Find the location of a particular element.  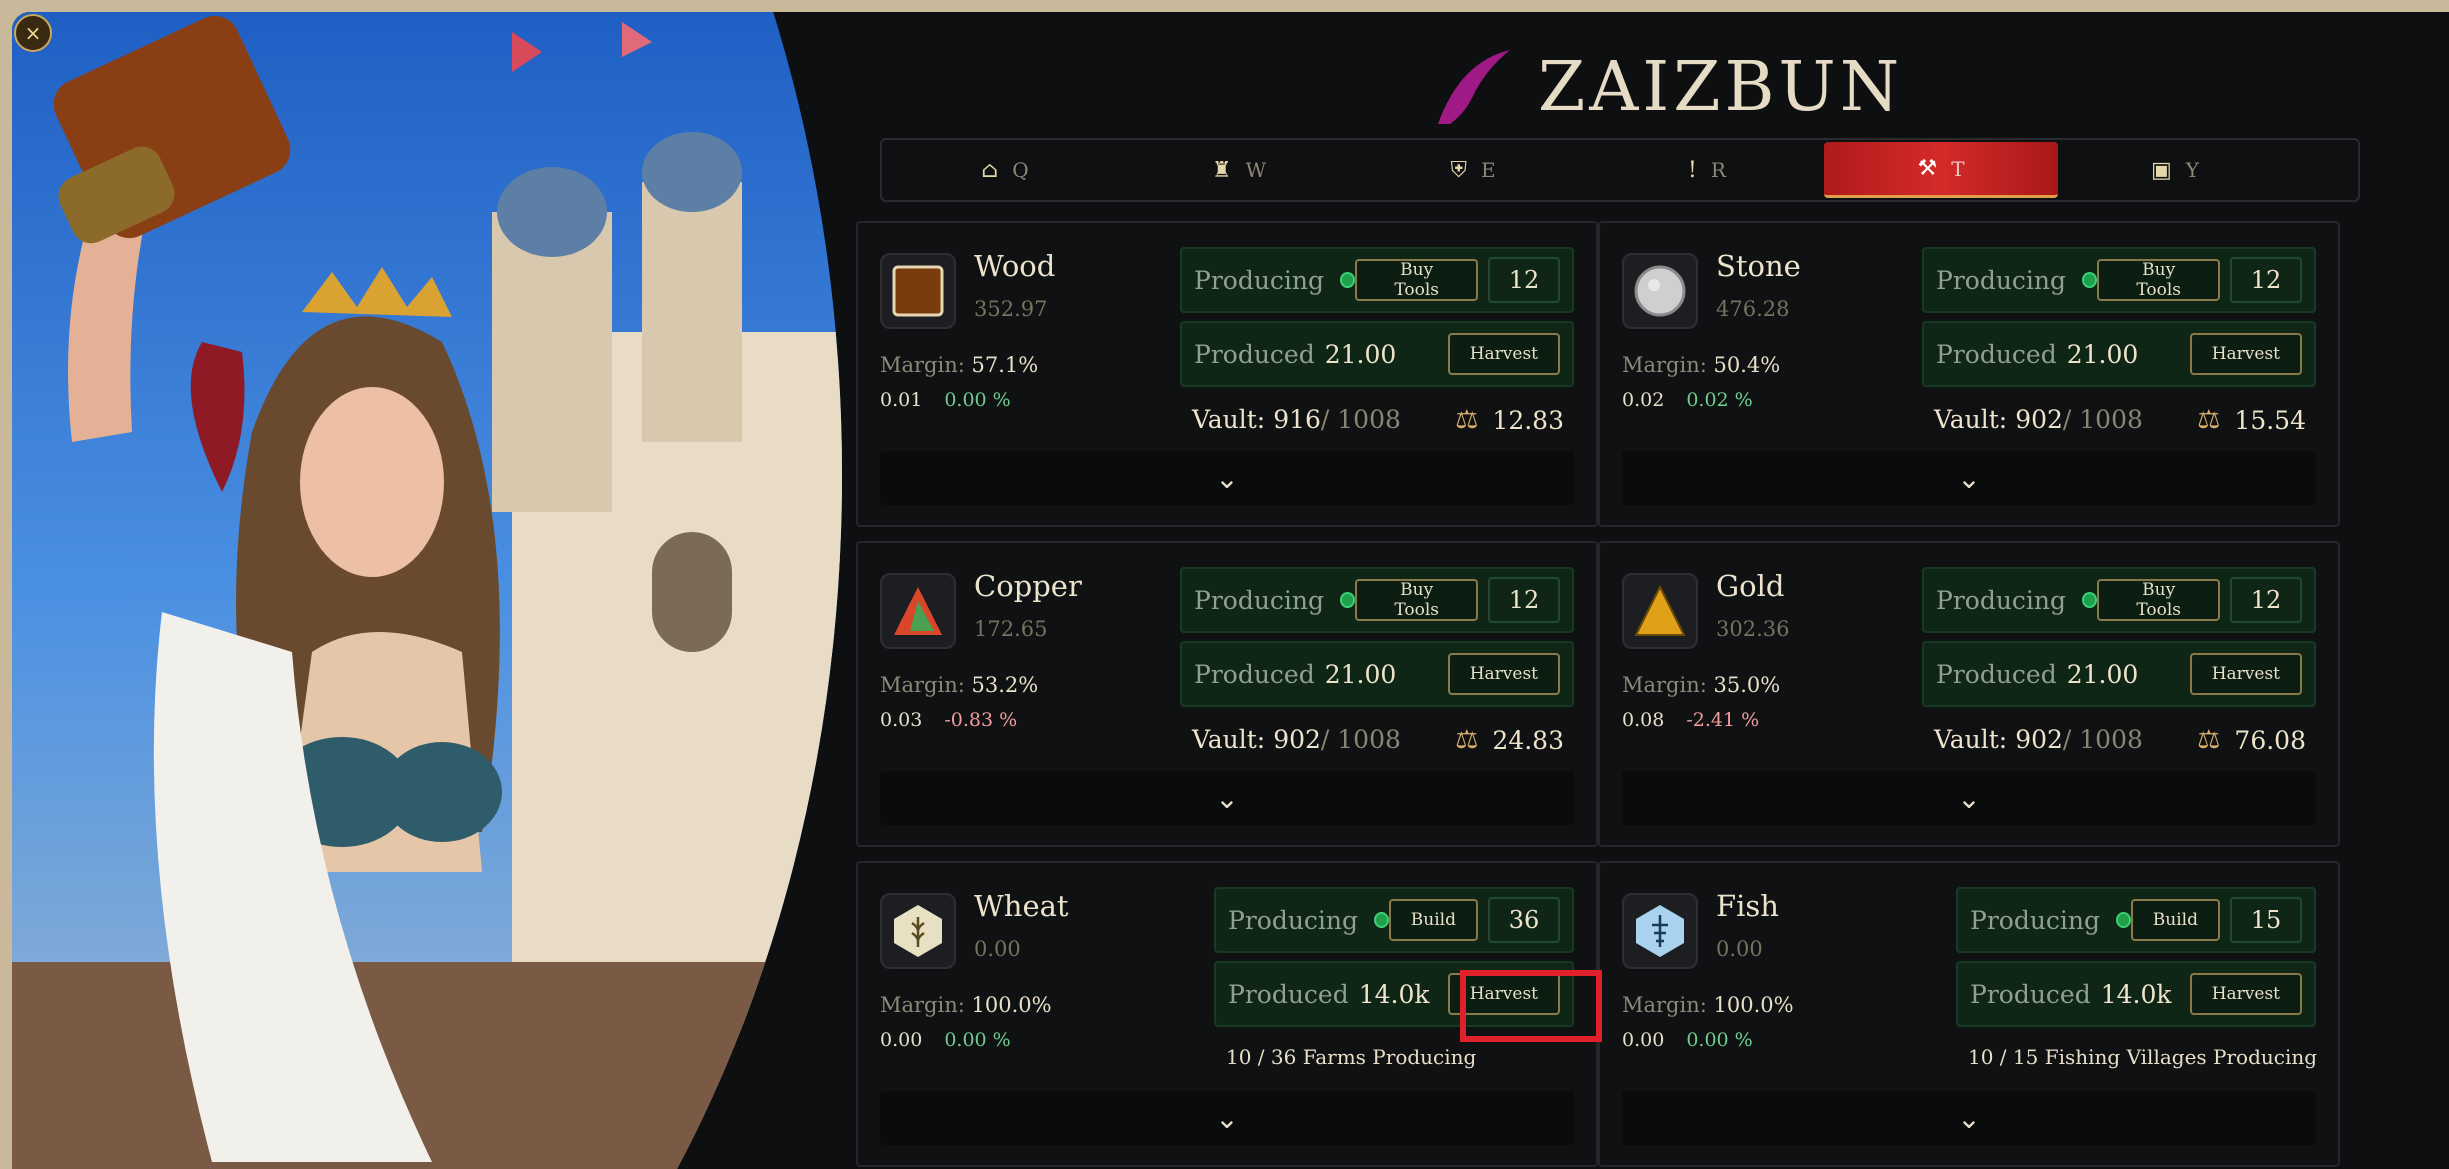

pickaxe-icon: ⚒ is located at coordinates (1927, 168).